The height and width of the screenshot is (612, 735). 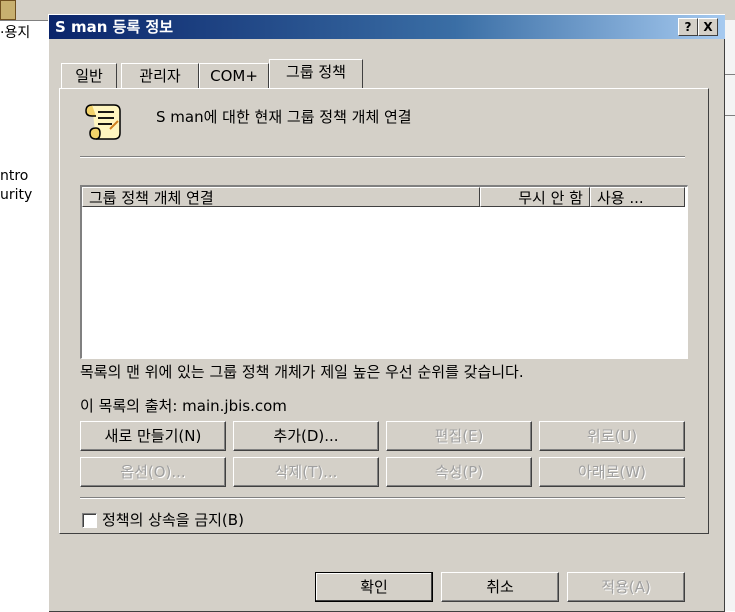 I want to click on tab-complus: COM+, so click(x=234, y=75).